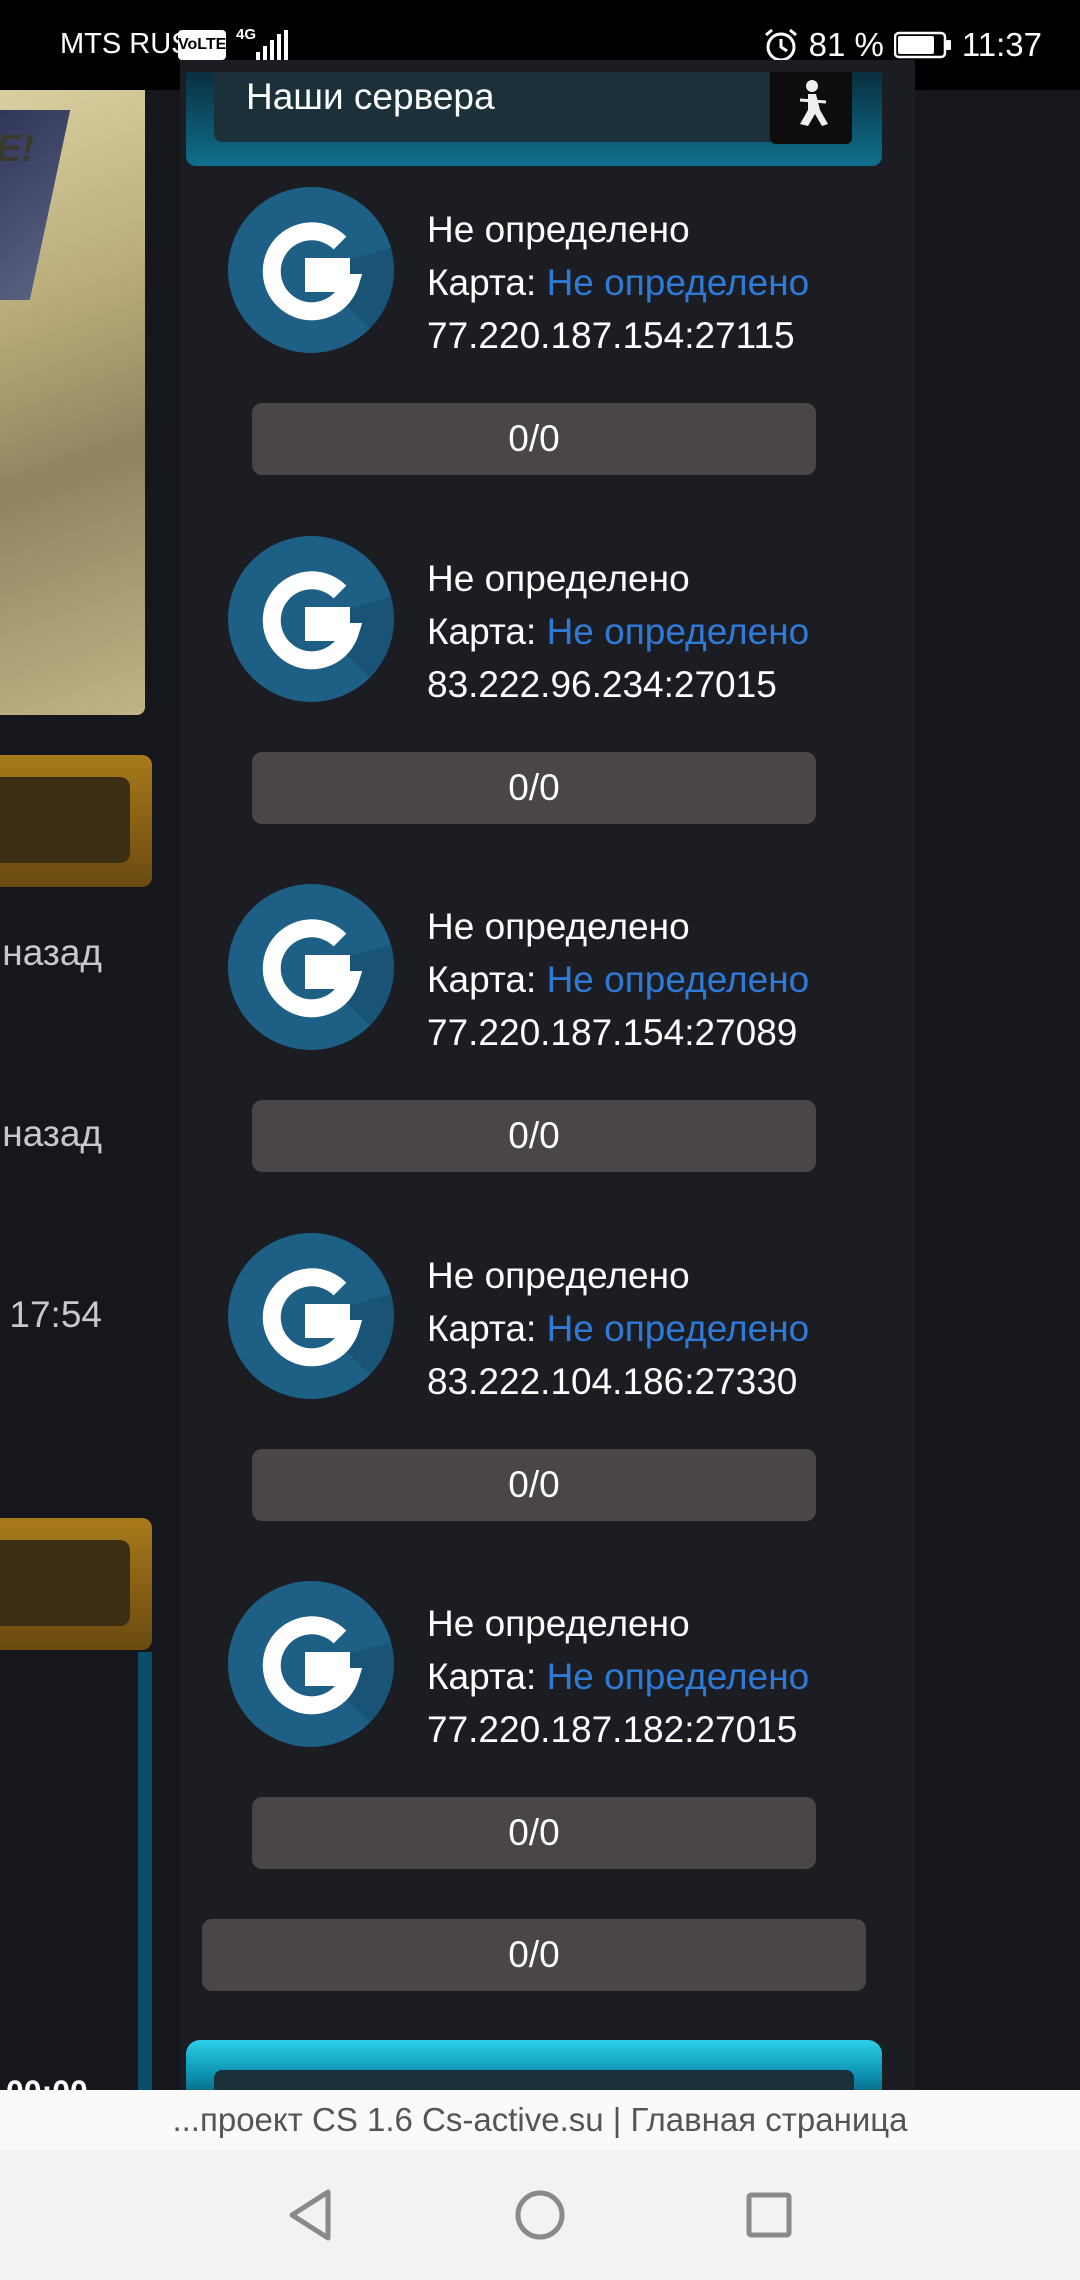 Image resolution: width=1080 pixels, height=2280 pixels. What do you see at coordinates (246, 34) in the screenshot?
I see `network-type: 4G` at bounding box center [246, 34].